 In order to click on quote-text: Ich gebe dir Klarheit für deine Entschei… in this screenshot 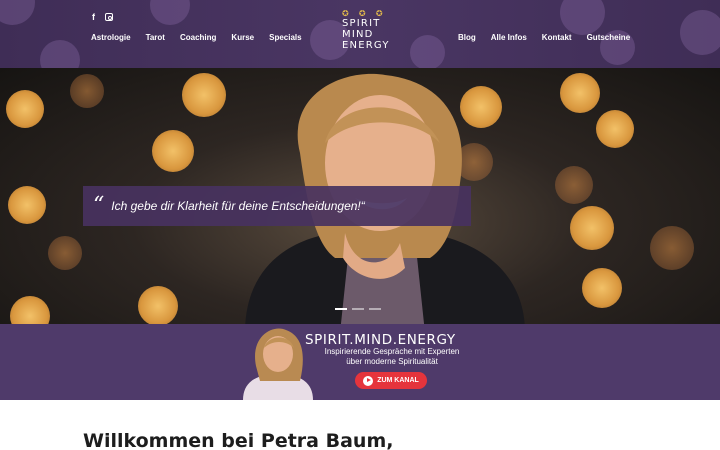, I will do `click(238, 206)`.